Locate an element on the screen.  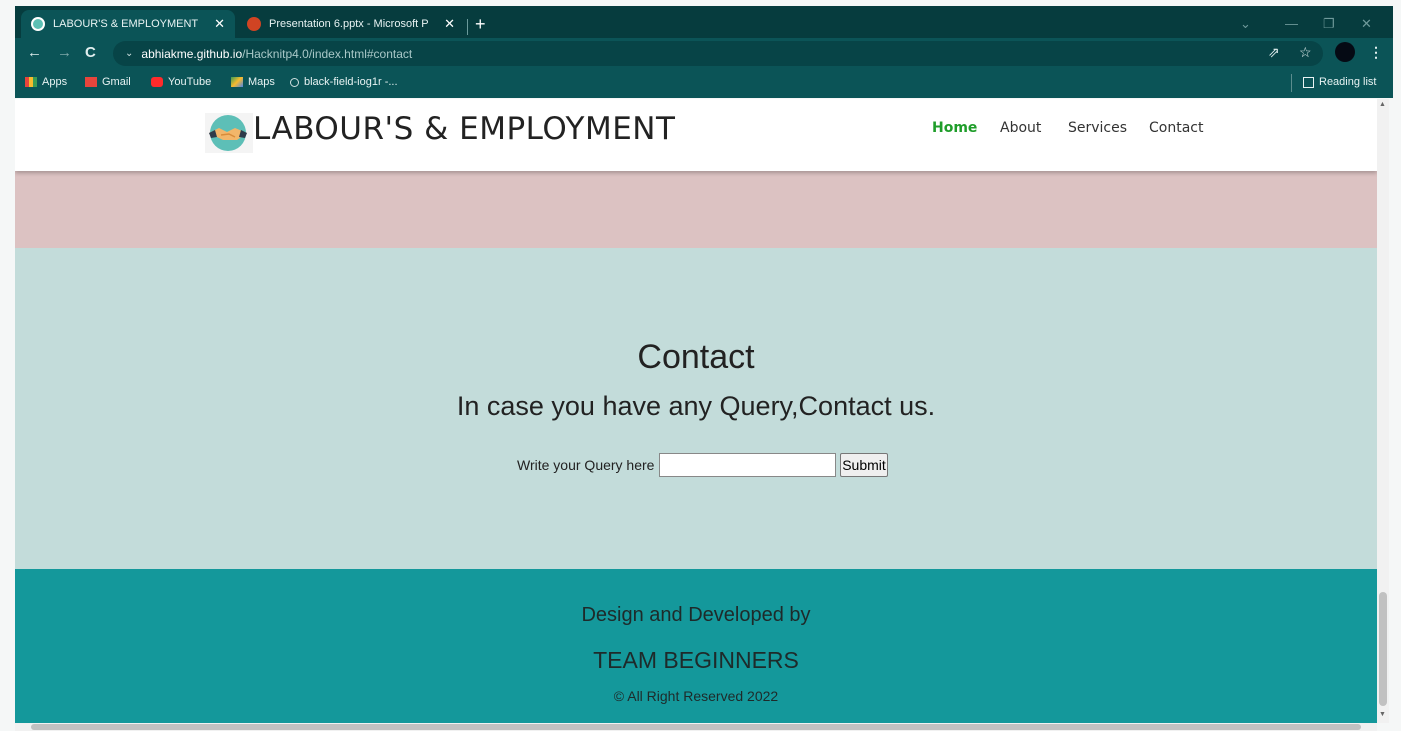
window-close-icon: ✕ is located at coordinates (1366, 24).